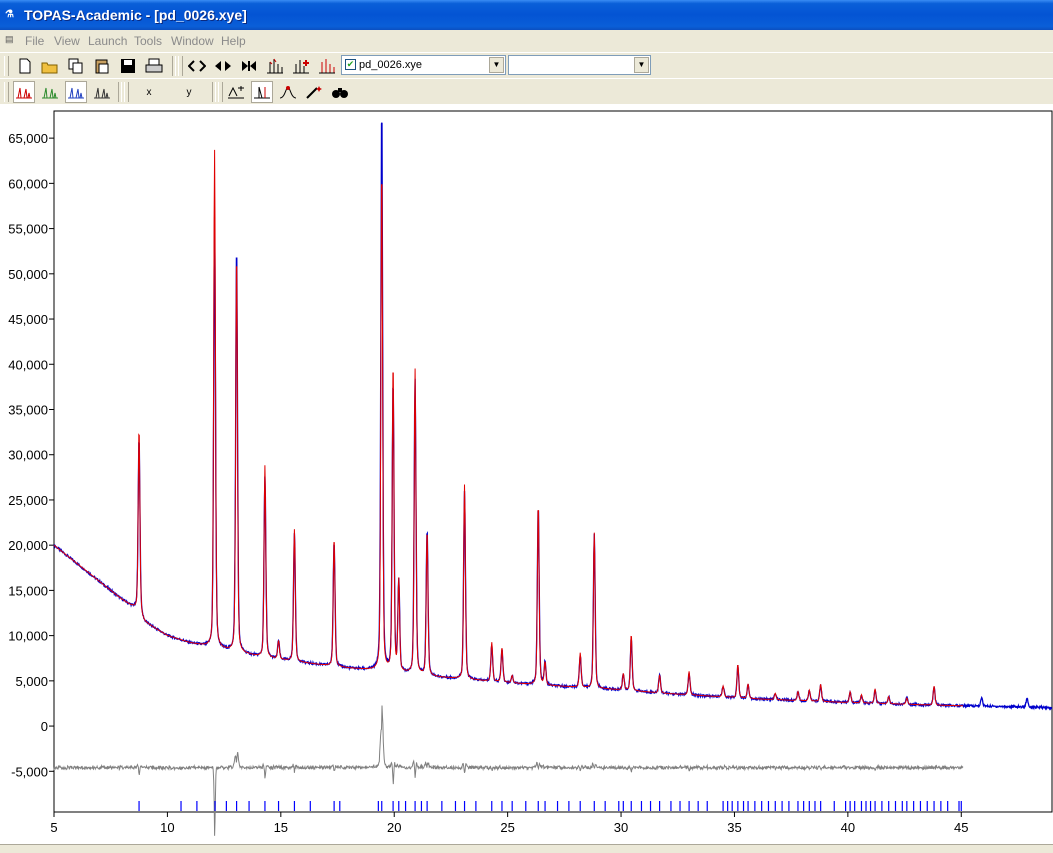  I want to click on x-tick-label: 25, so click(507, 827).